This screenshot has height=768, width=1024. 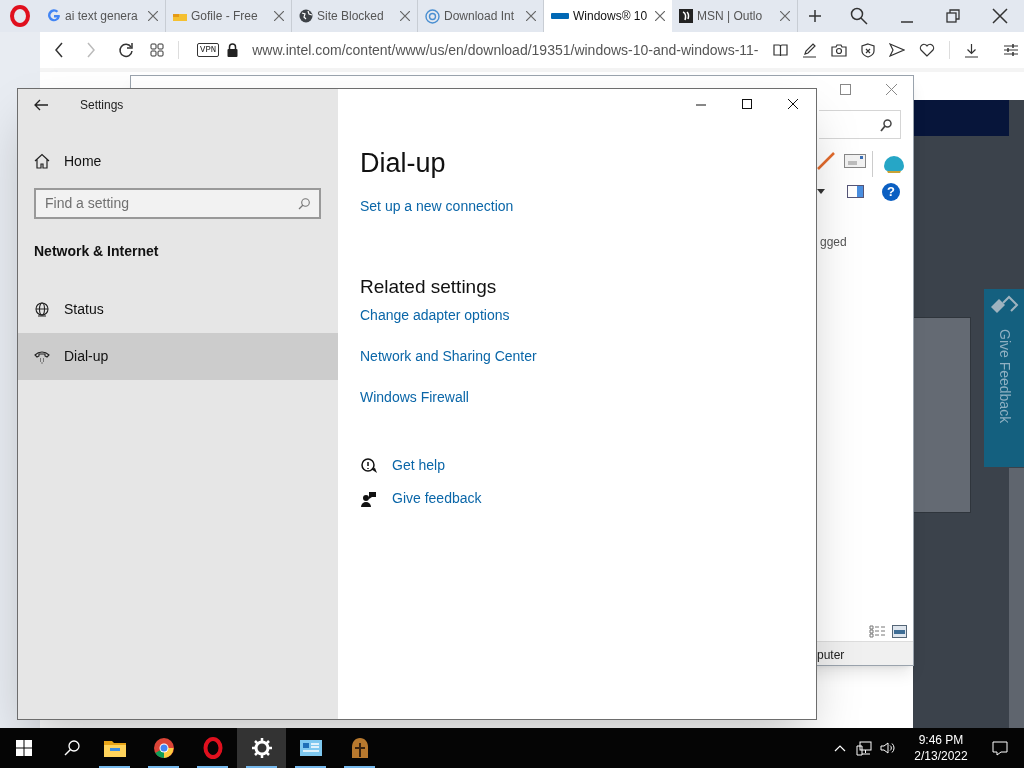 What do you see at coordinates (102, 105) in the screenshot?
I see `window-title: Settings` at bounding box center [102, 105].